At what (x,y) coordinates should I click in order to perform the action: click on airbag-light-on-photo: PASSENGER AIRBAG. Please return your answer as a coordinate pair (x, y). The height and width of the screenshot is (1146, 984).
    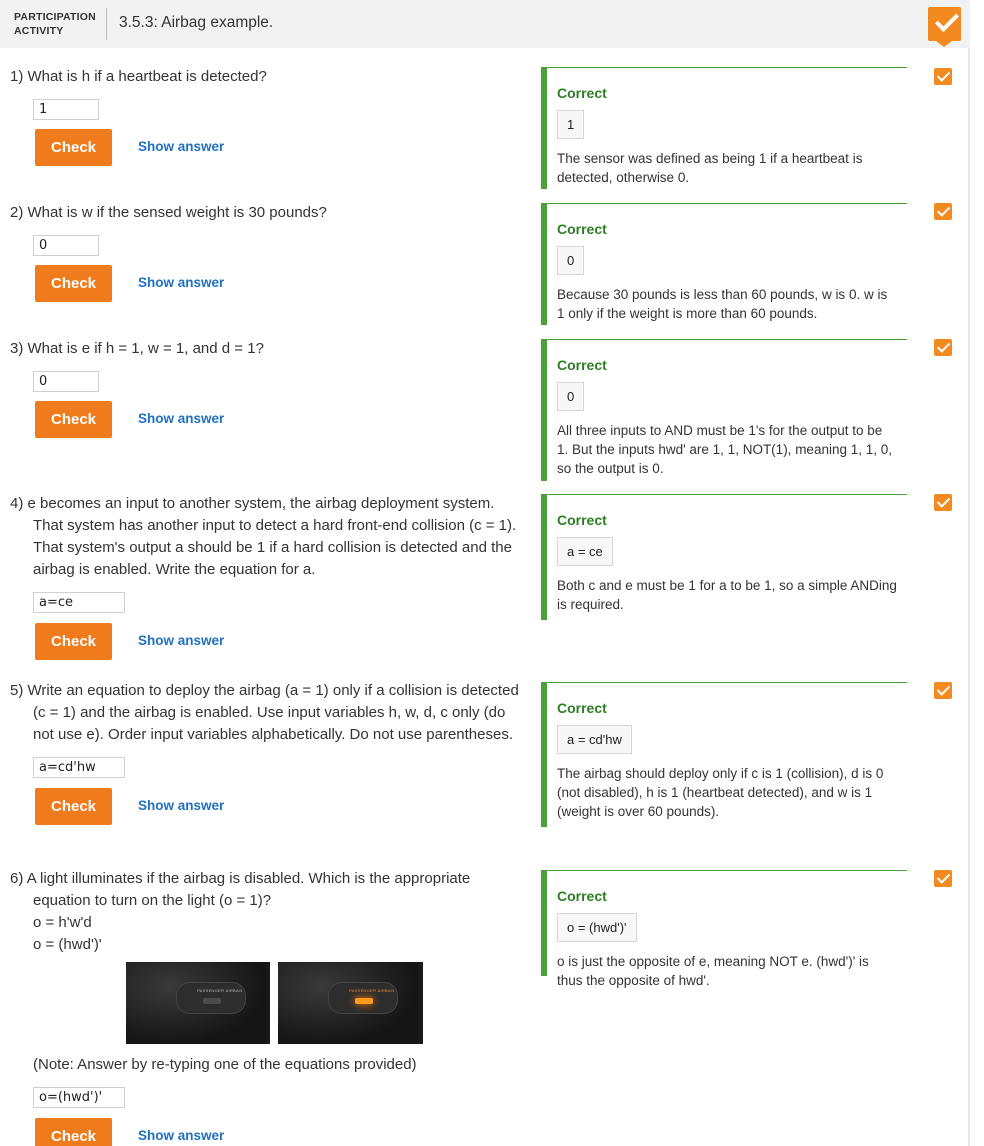
    Looking at the image, I should click on (350, 1003).